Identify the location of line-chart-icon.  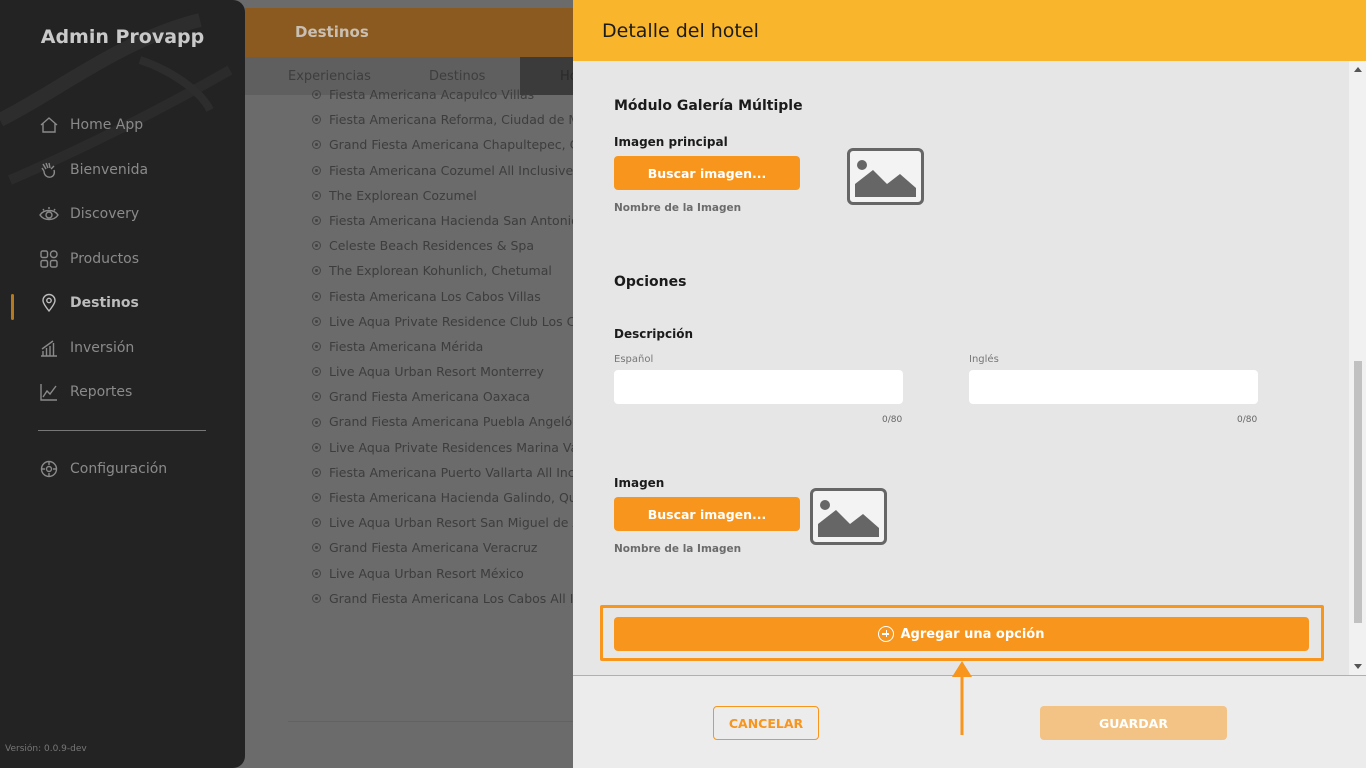
(49, 392).